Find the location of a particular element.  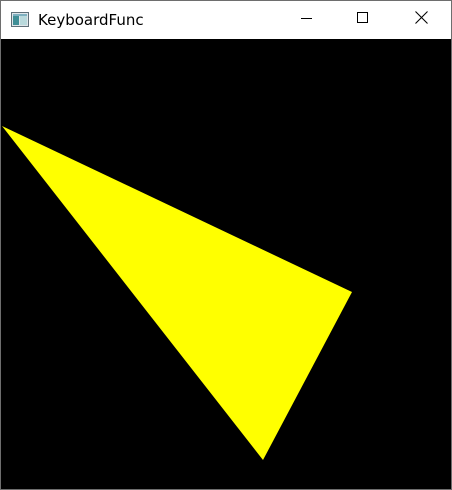

minimize-icon is located at coordinates (307, 20).